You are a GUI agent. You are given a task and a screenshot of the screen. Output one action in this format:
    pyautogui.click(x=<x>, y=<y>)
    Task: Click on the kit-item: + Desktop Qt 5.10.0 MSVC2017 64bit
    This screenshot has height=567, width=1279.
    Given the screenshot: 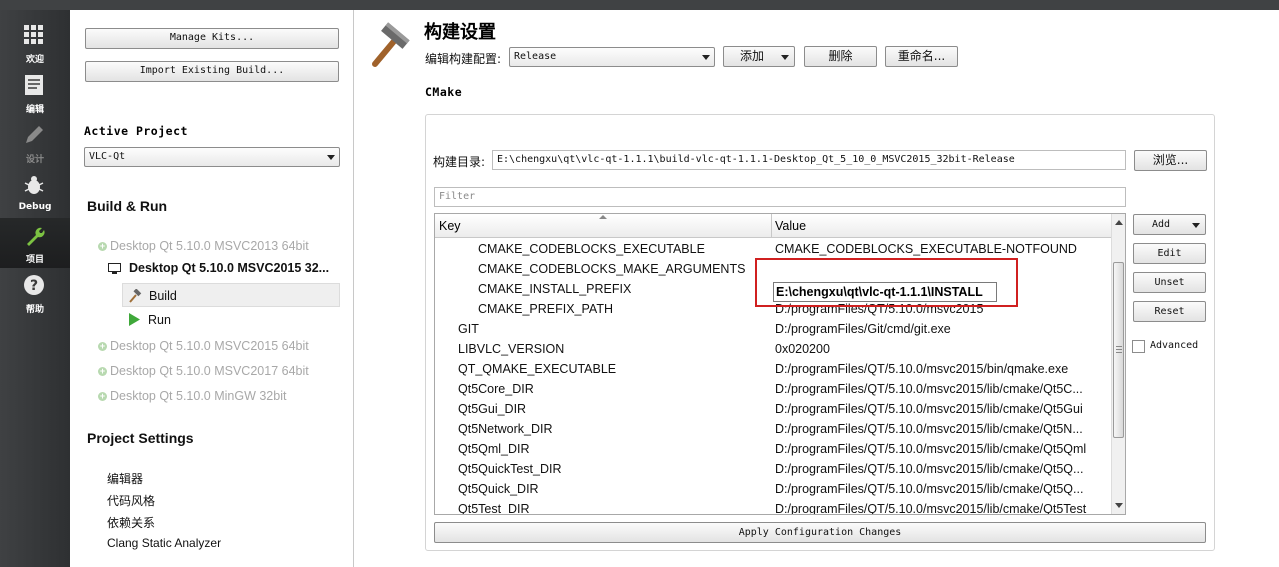 What is the action you would take?
    pyautogui.click(x=203, y=371)
    